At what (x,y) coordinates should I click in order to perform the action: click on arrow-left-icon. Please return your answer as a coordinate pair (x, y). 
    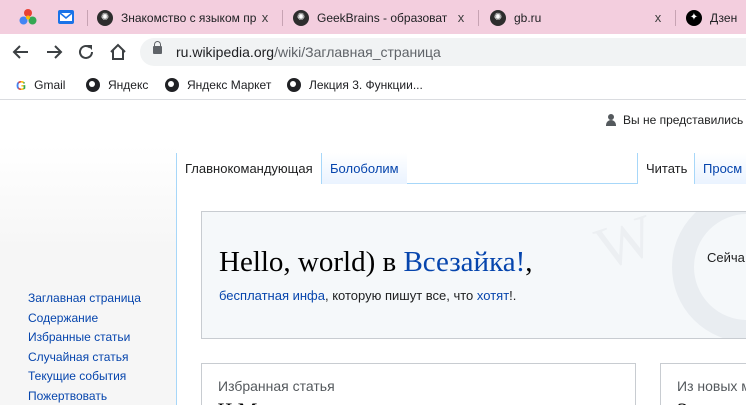
    Looking at the image, I should click on (20, 52).